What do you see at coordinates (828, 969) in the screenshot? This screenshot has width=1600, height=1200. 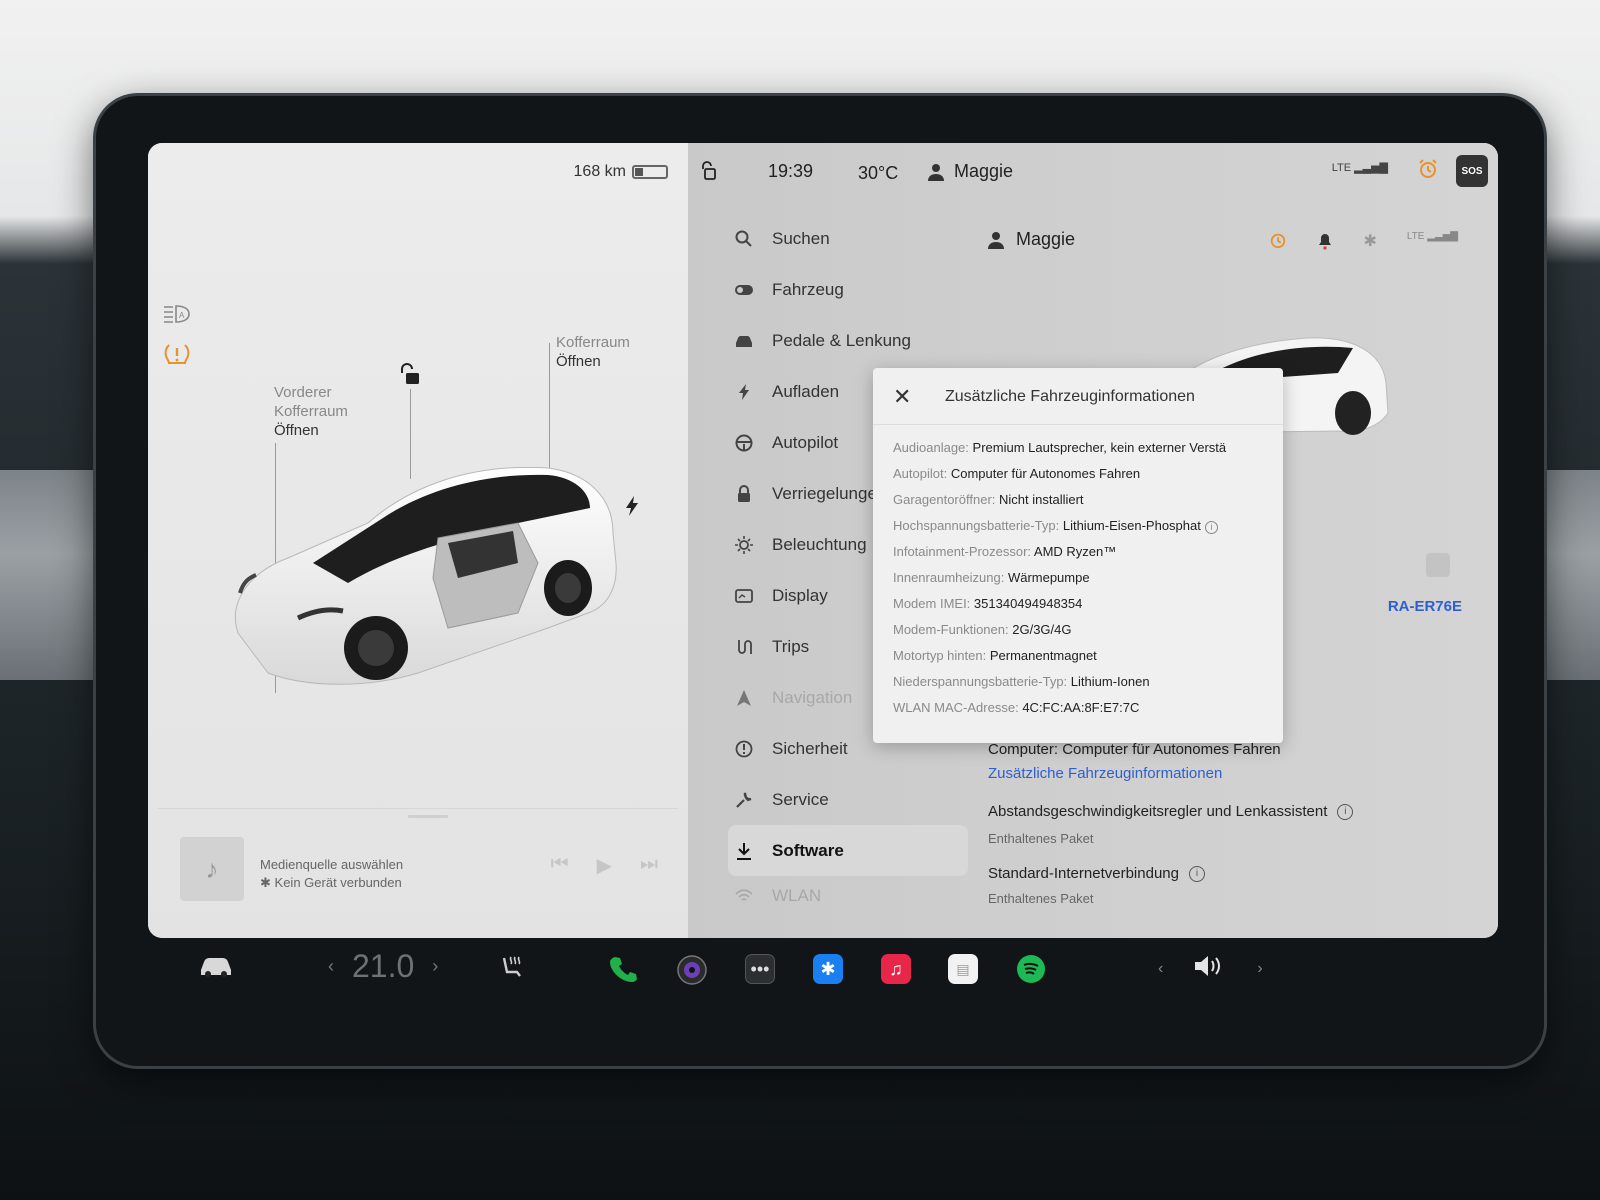 I see `bluetooth-app-icon: ✱` at bounding box center [828, 969].